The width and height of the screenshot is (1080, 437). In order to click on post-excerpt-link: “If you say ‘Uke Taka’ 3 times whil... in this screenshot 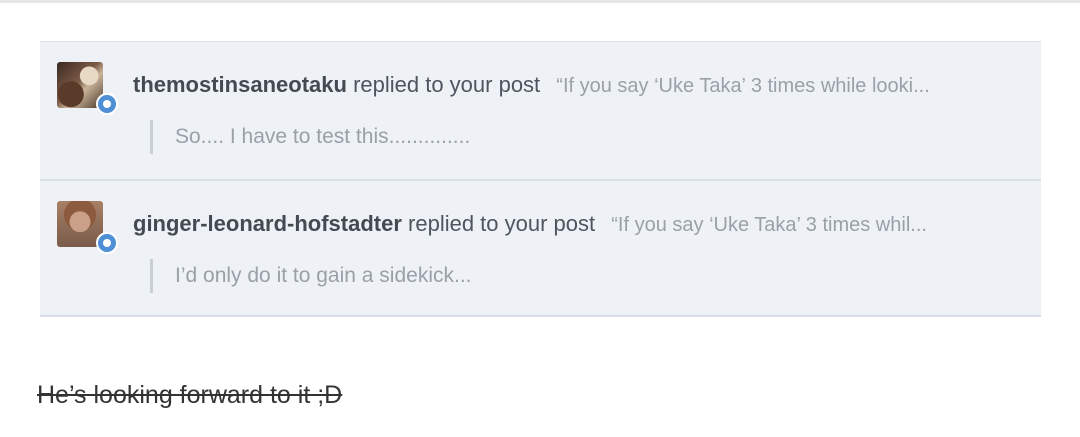, I will do `click(769, 225)`.